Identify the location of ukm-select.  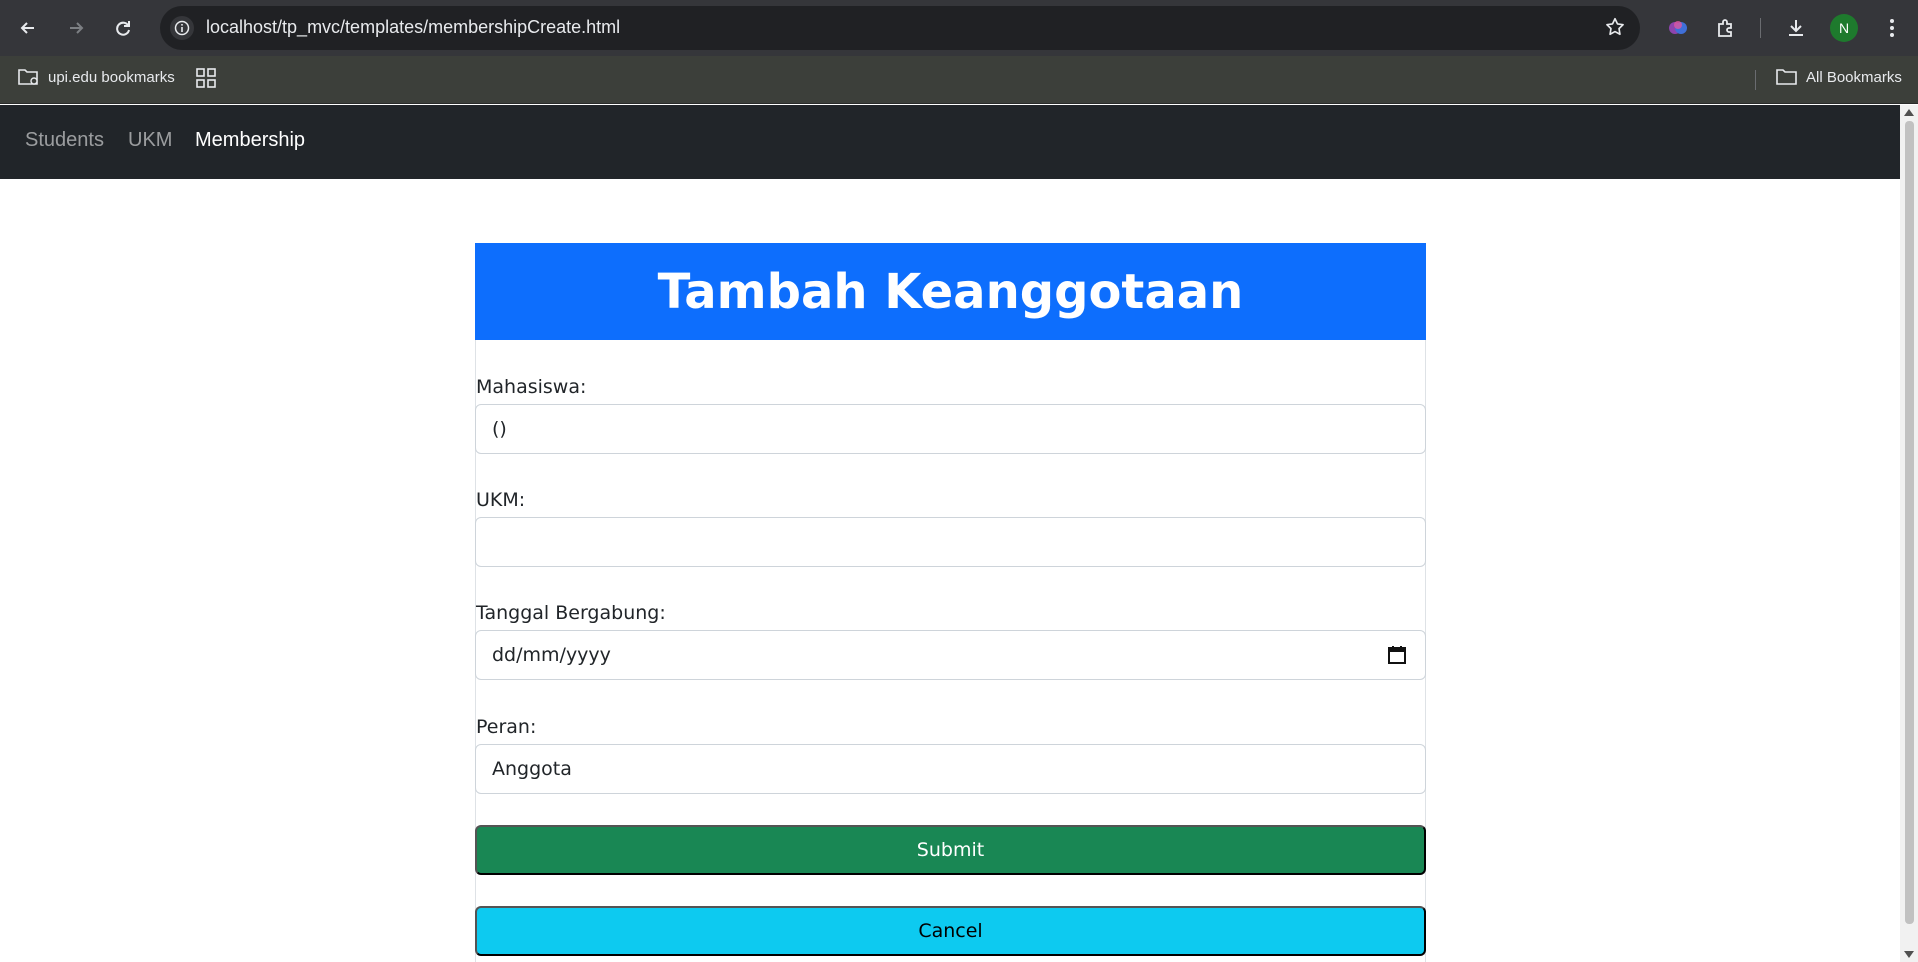
(950, 542).